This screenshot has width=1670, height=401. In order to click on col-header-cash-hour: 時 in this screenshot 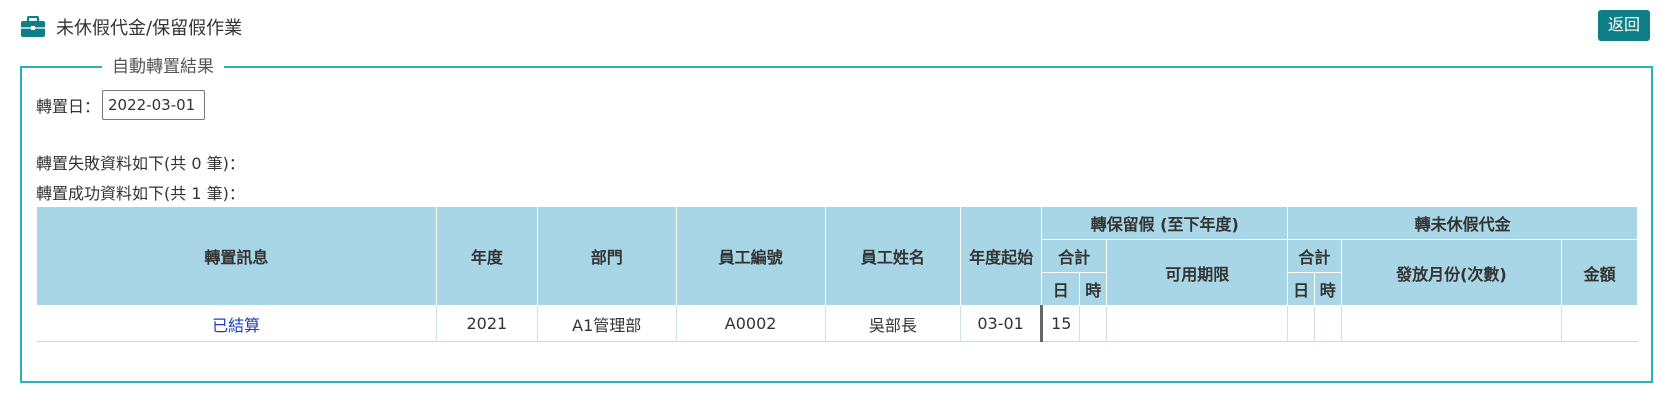, I will do `click(1327, 289)`.